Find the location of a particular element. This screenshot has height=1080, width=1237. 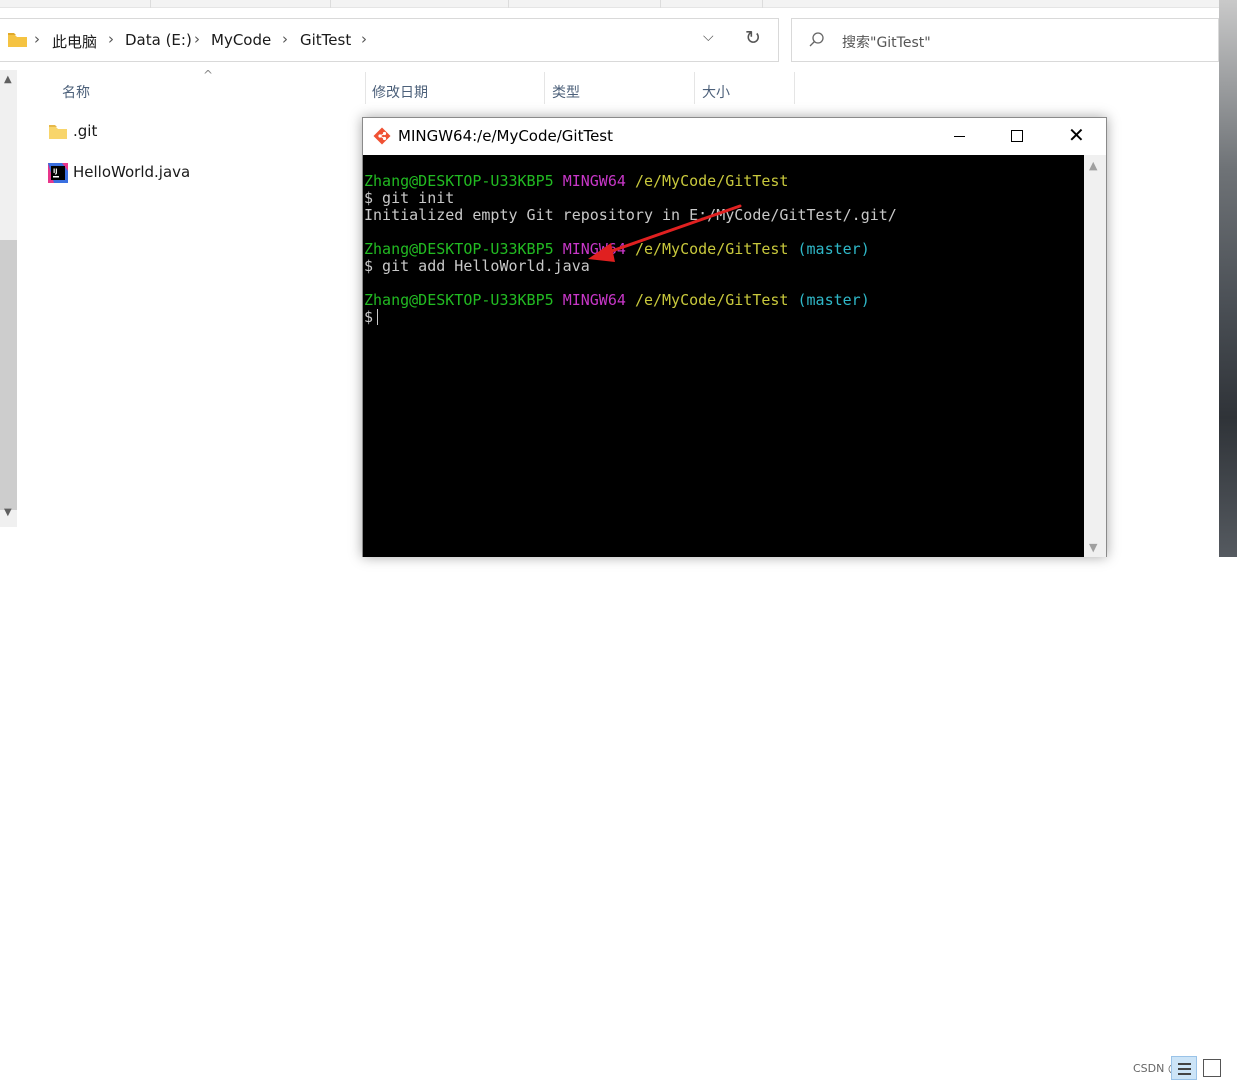

minimize-button is located at coordinates (959, 136).